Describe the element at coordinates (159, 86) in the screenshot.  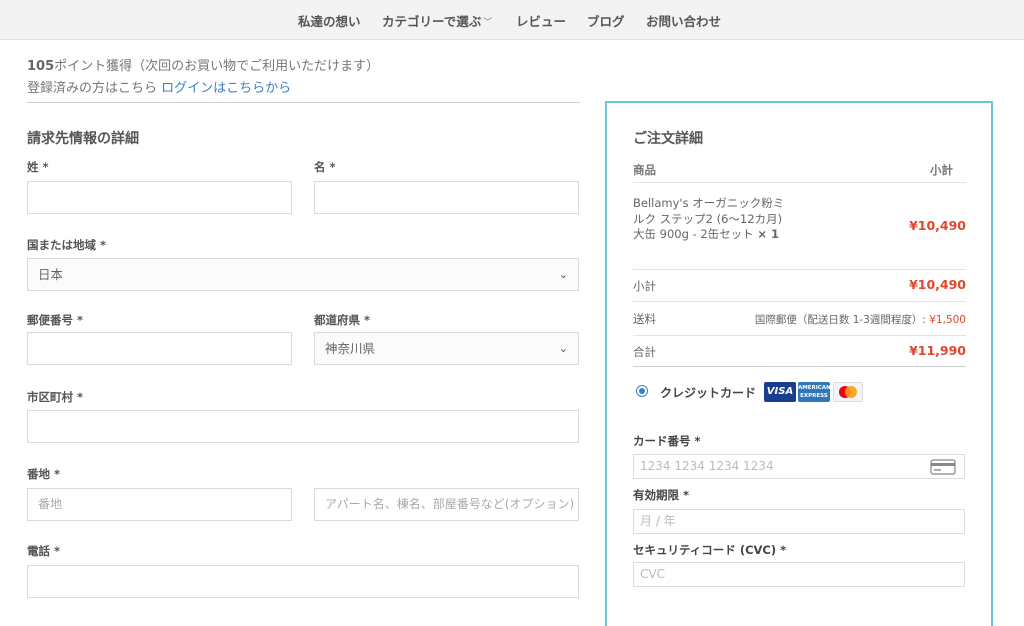
I see `login-notice: 登録済みの方はこちら ログインはこちらから` at that location.